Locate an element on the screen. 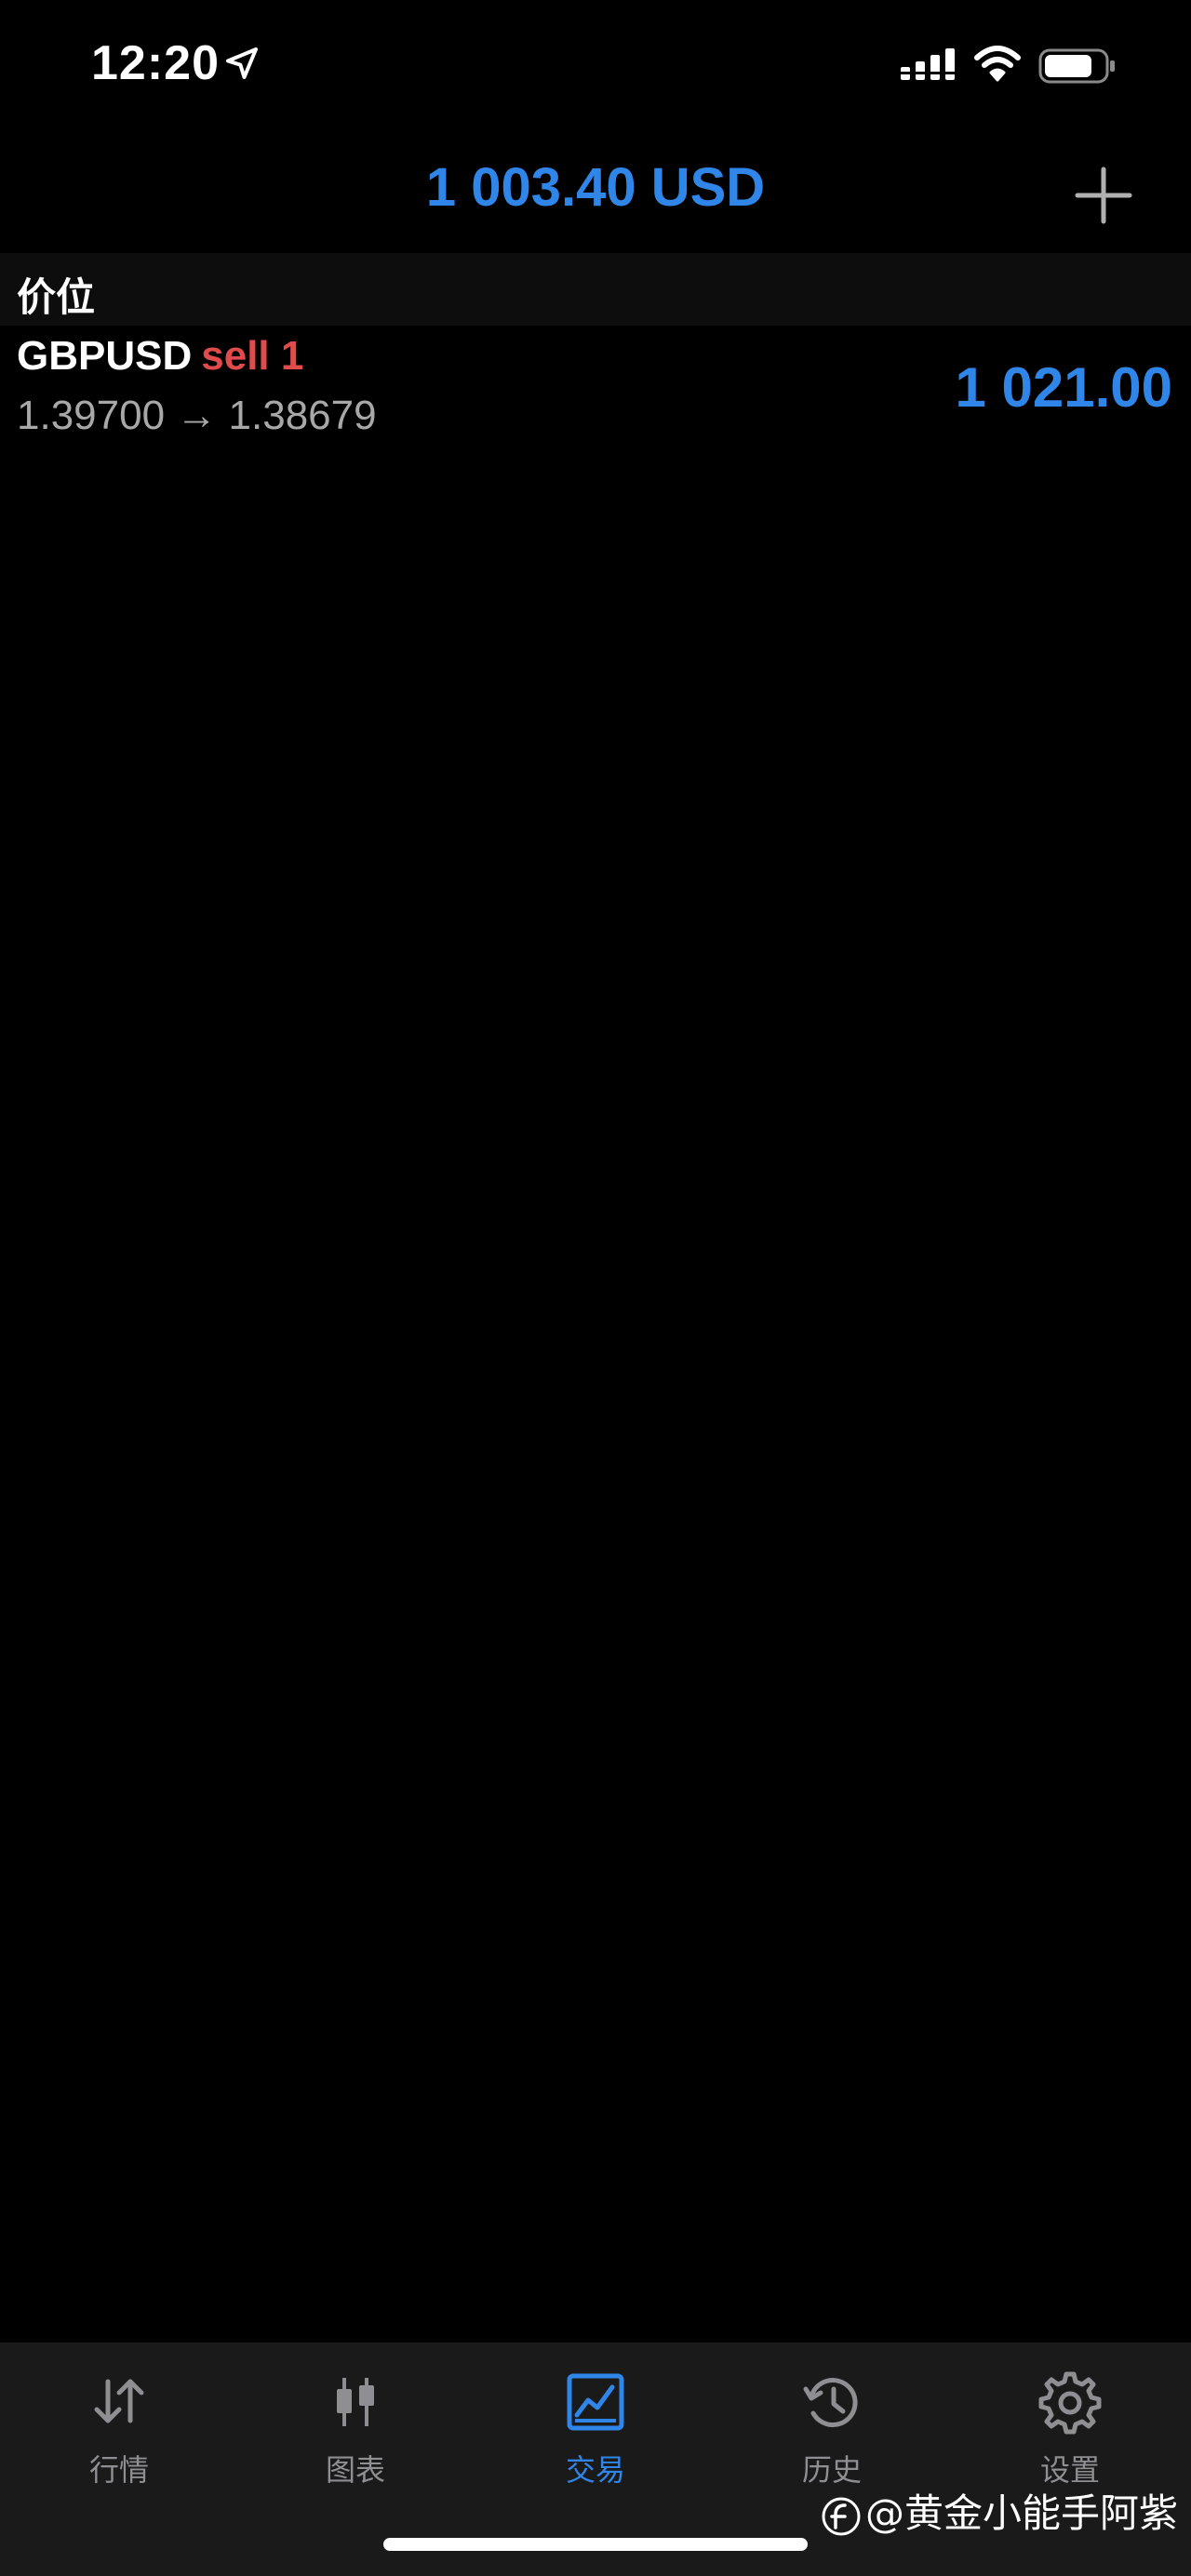  position-profit: 1 021.00 is located at coordinates (1063, 387).